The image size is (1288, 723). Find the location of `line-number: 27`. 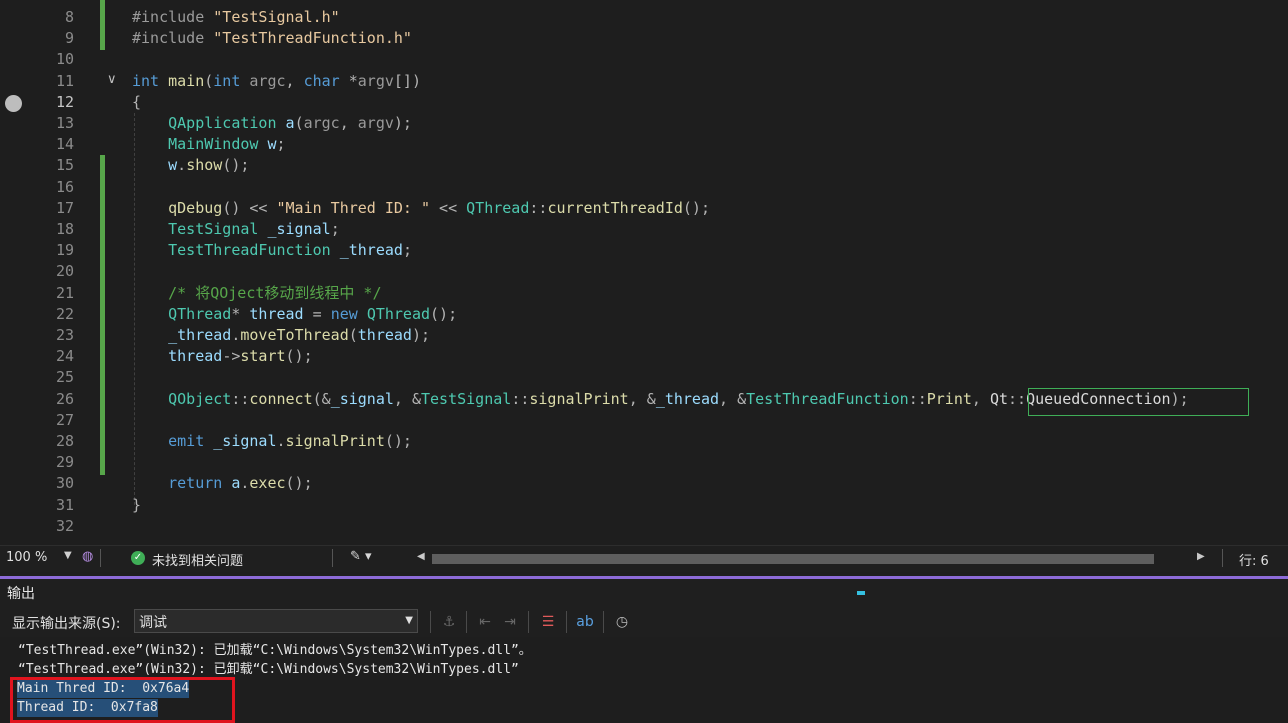

line-number: 27 is located at coordinates (64, 419).